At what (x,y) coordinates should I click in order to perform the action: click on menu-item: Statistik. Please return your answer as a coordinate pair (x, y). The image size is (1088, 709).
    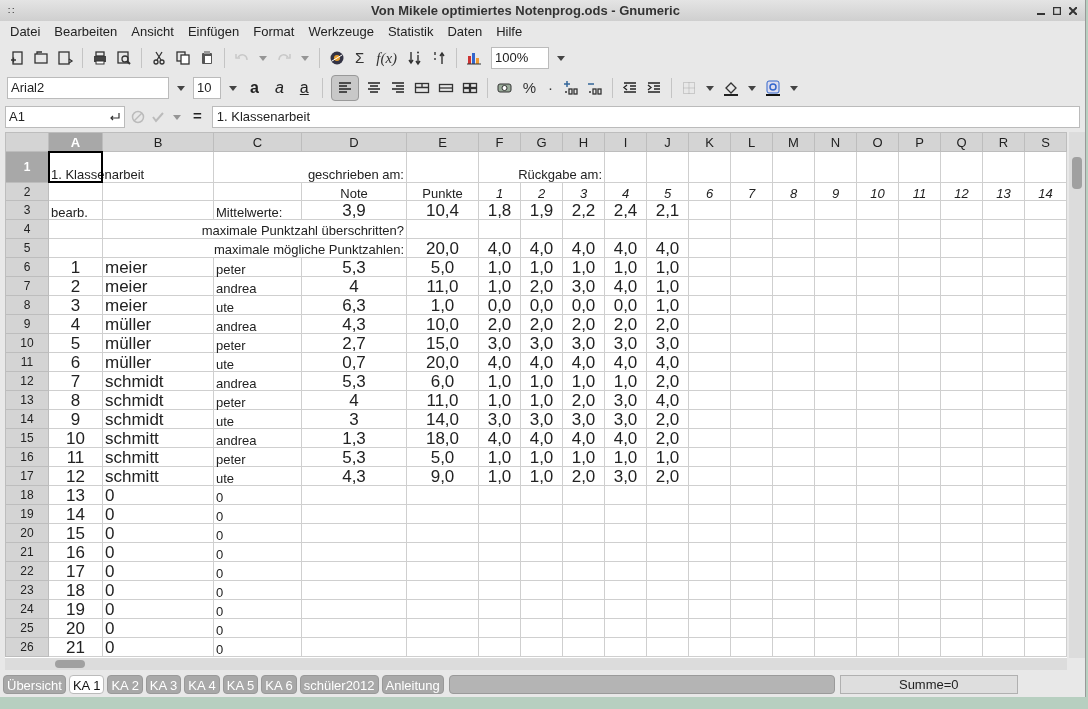
    Looking at the image, I should click on (410, 32).